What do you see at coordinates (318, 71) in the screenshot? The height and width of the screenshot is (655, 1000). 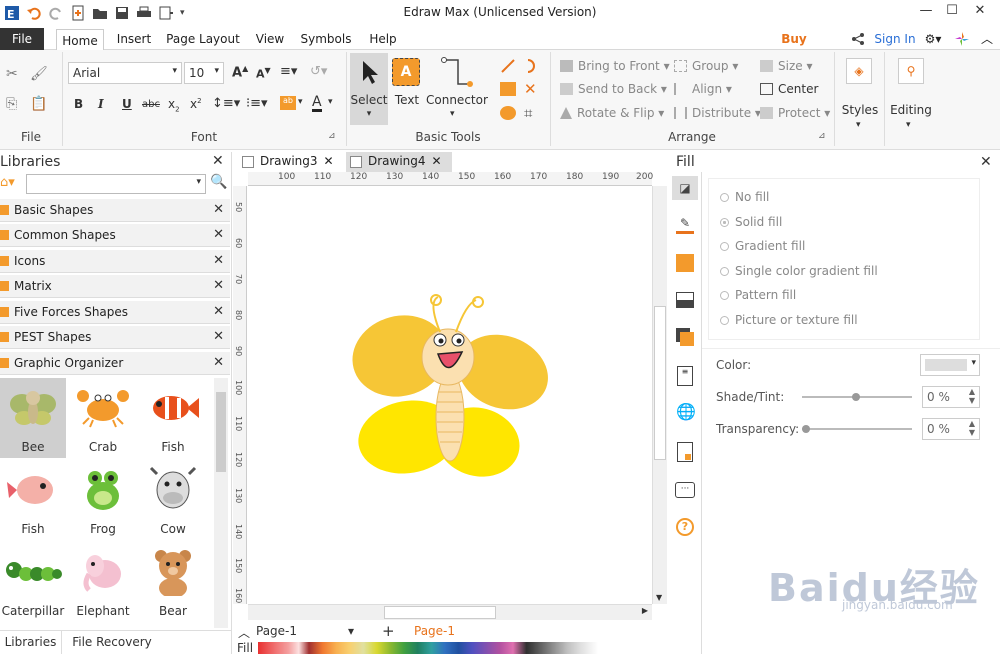 I see `text-direction-icon: ↺▾` at bounding box center [318, 71].